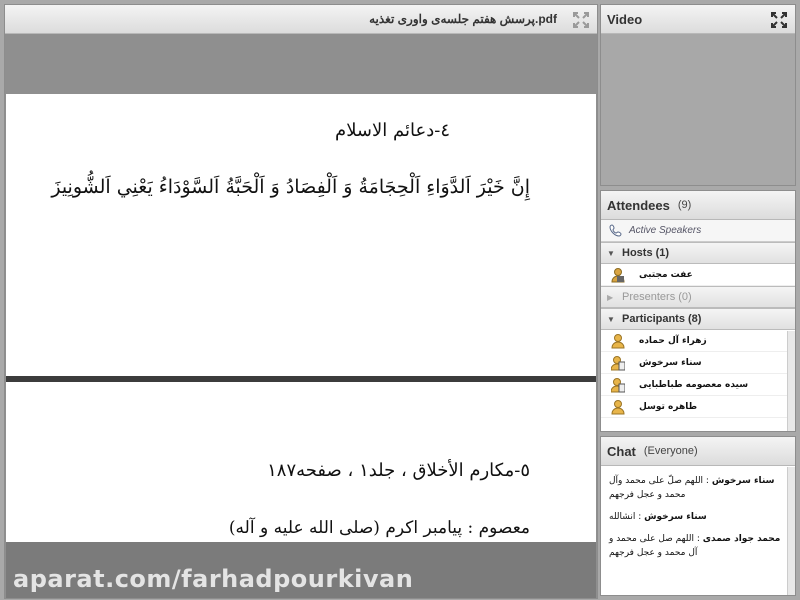  What do you see at coordinates (622, 517) in the screenshot?
I see `chat-text: انشالله` at bounding box center [622, 517].